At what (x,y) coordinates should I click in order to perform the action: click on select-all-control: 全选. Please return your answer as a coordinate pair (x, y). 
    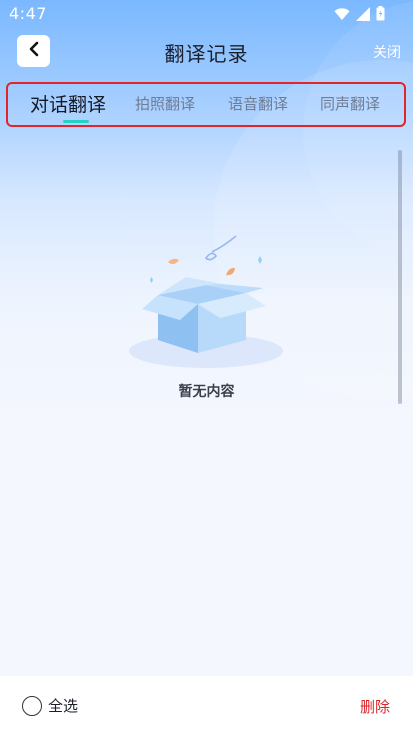
    Looking at the image, I should click on (50, 705).